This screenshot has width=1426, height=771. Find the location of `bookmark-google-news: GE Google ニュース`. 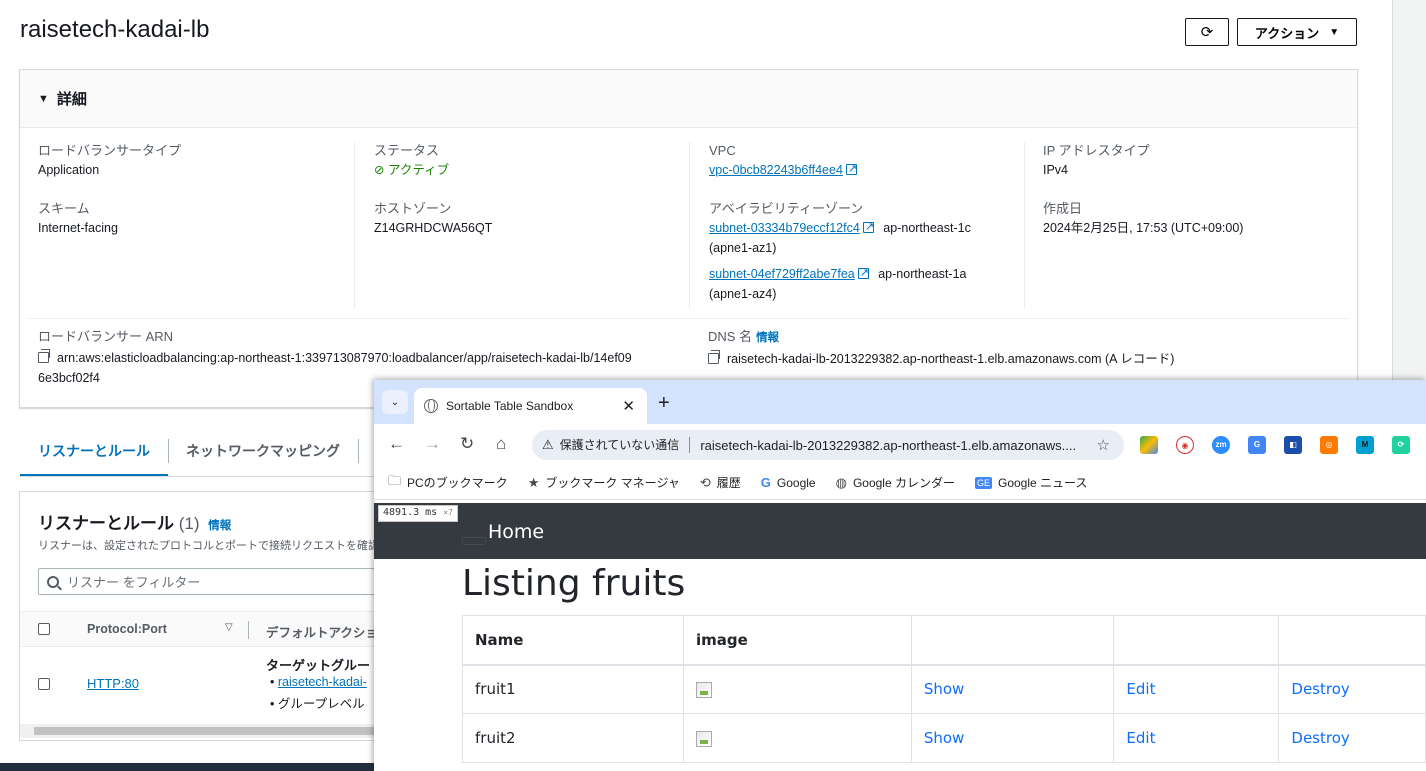

bookmark-google-news: GE Google ニュース is located at coordinates (1030, 482).